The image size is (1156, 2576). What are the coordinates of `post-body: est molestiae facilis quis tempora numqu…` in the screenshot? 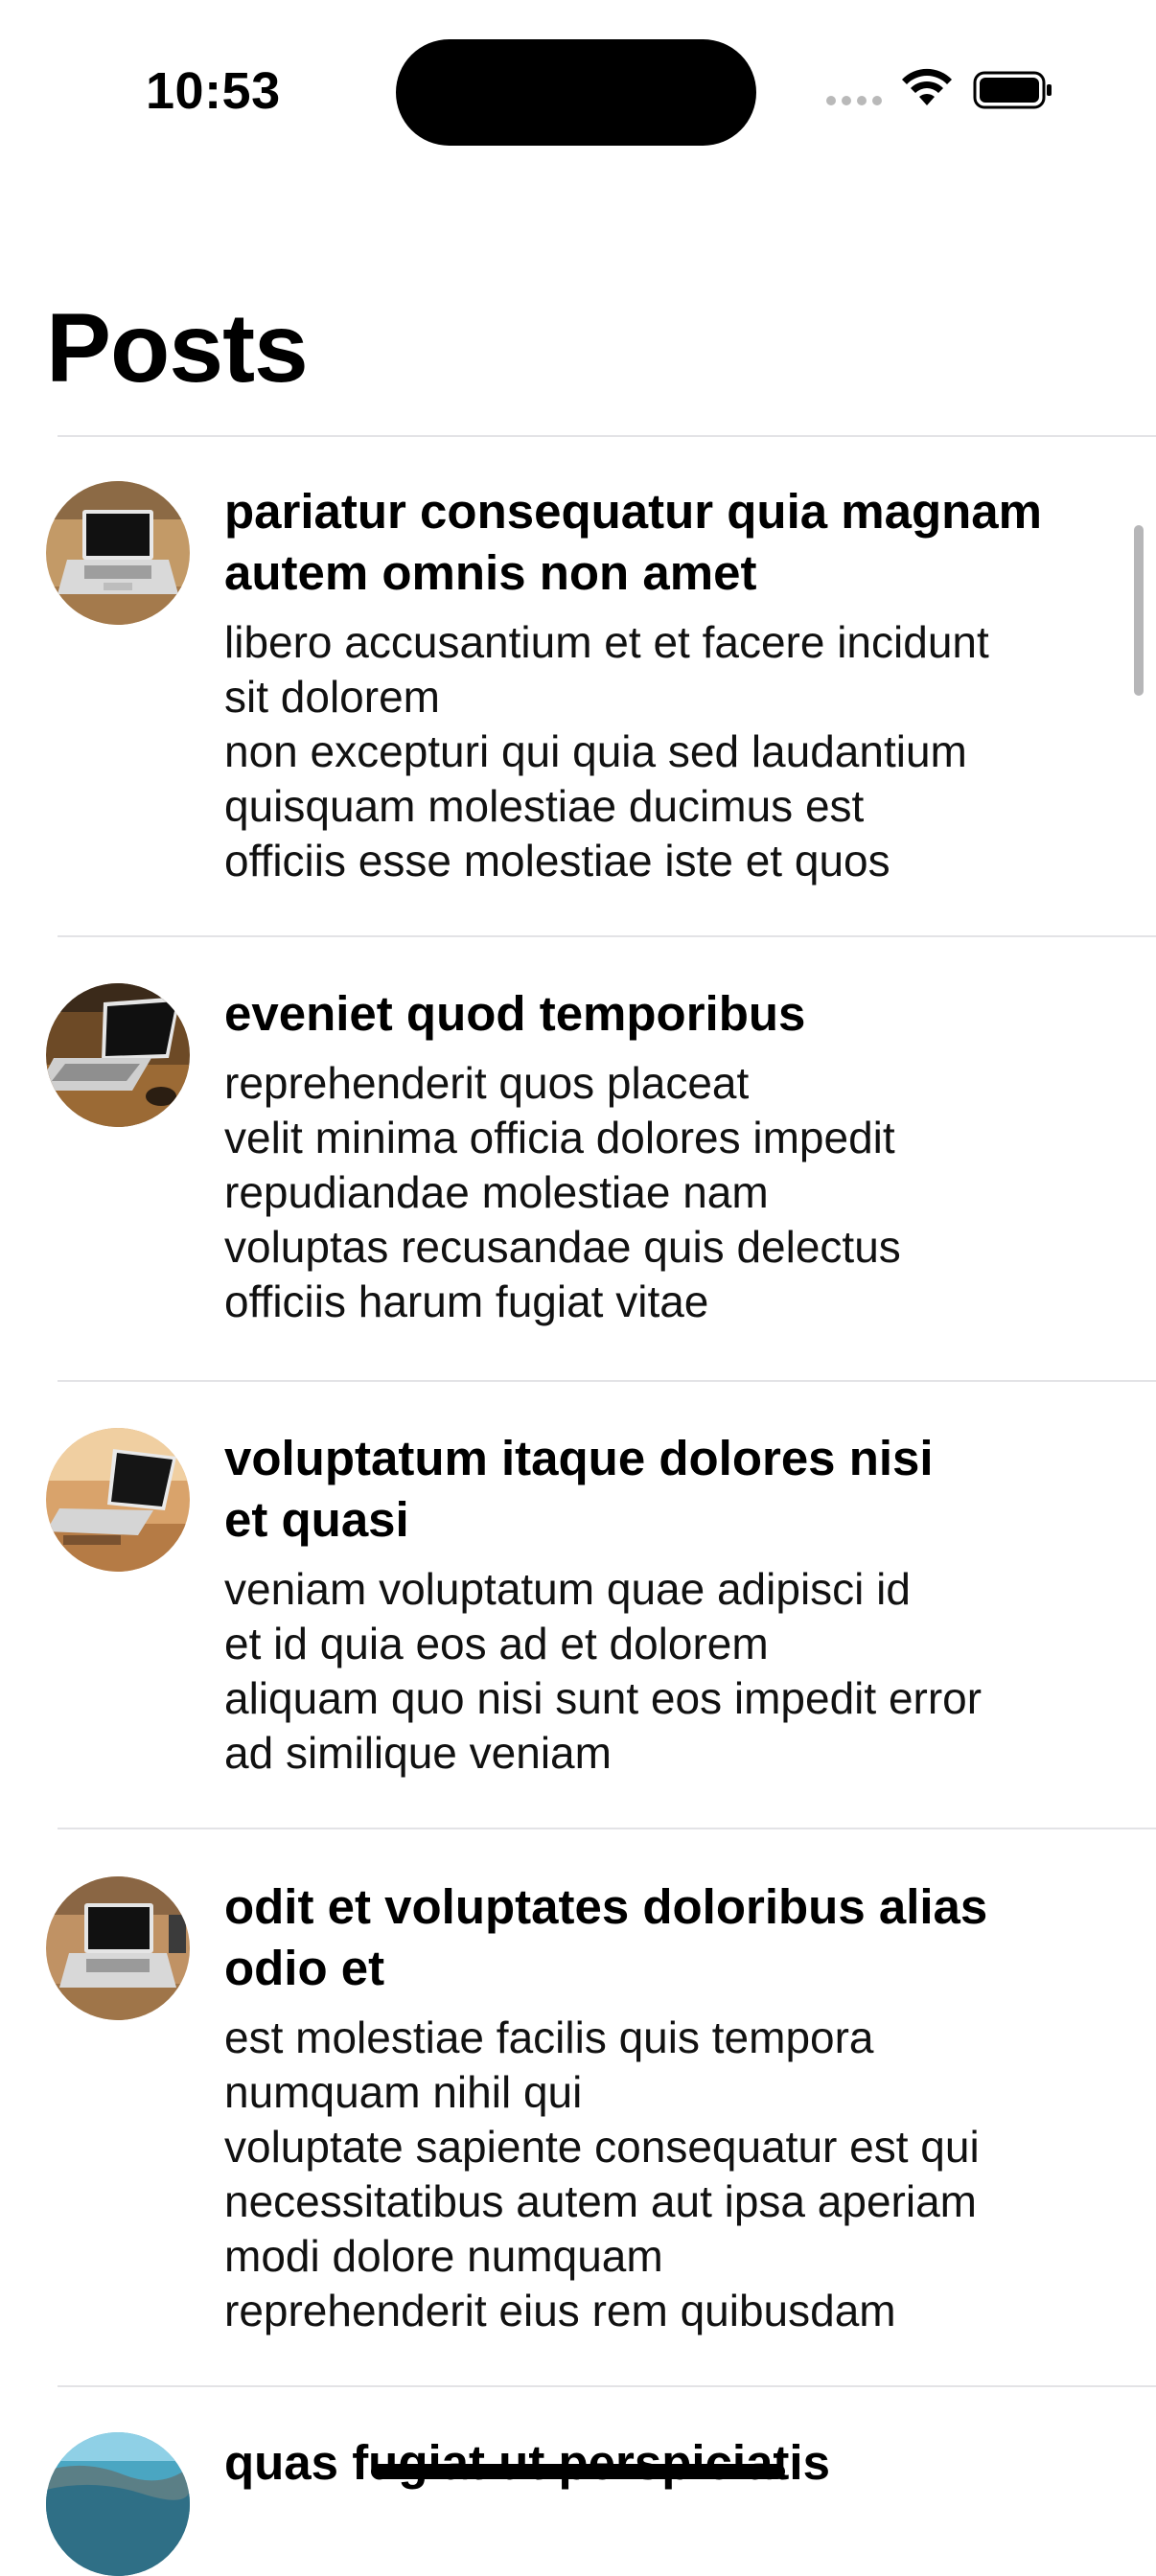 It's located at (602, 2173).